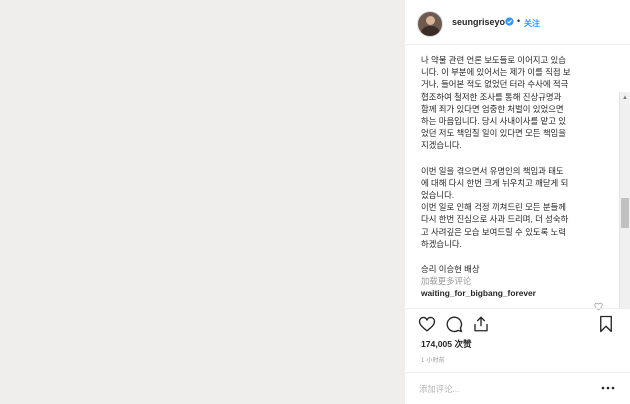 This screenshot has width=630, height=404. Describe the element at coordinates (493, 133) in the screenshot. I see `caption-line: 었던 저도 책임질 일이 있다면 모든 책임을` at that location.